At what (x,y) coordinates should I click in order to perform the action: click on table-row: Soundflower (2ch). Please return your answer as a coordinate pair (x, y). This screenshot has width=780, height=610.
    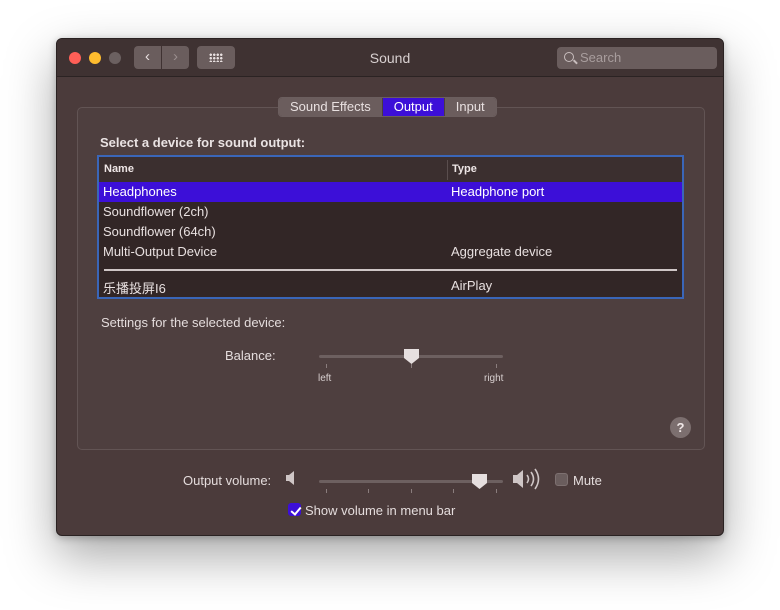
    Looking at the image, I should click on (390, 212).